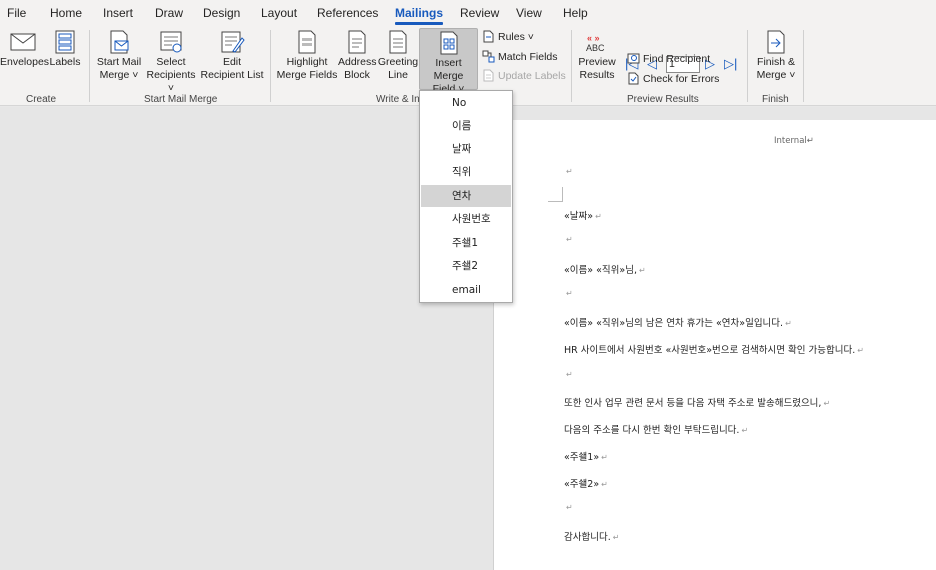  What do you see at coordinates (586, 457) in the screenshot?
I see `document-line: «주쇌1» ↵` at bounding box center [586, 457].